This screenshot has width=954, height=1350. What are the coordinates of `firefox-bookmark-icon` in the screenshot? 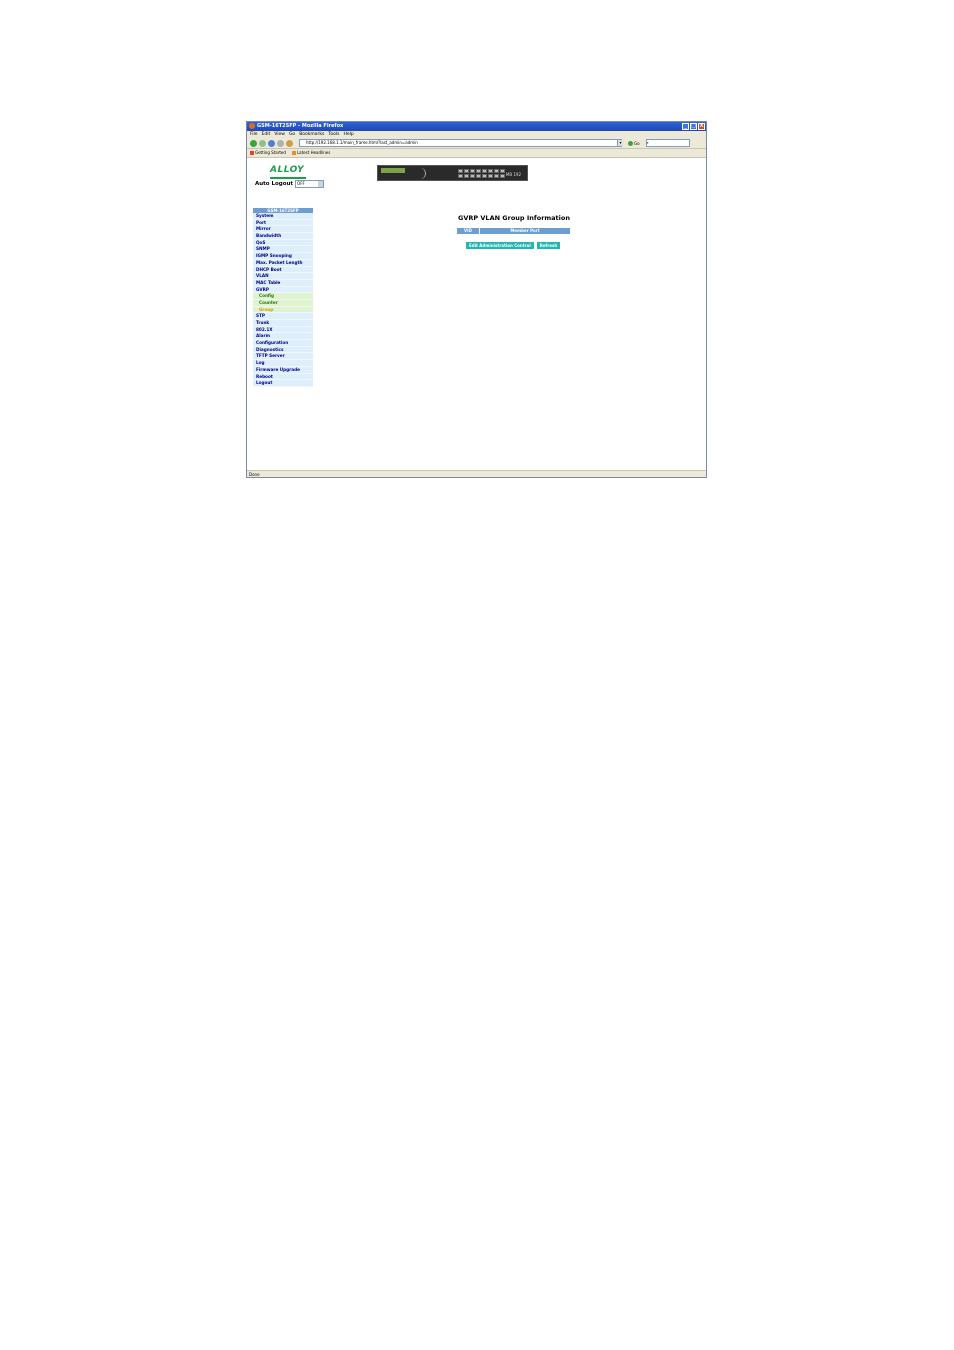 It's located at (252, 153).